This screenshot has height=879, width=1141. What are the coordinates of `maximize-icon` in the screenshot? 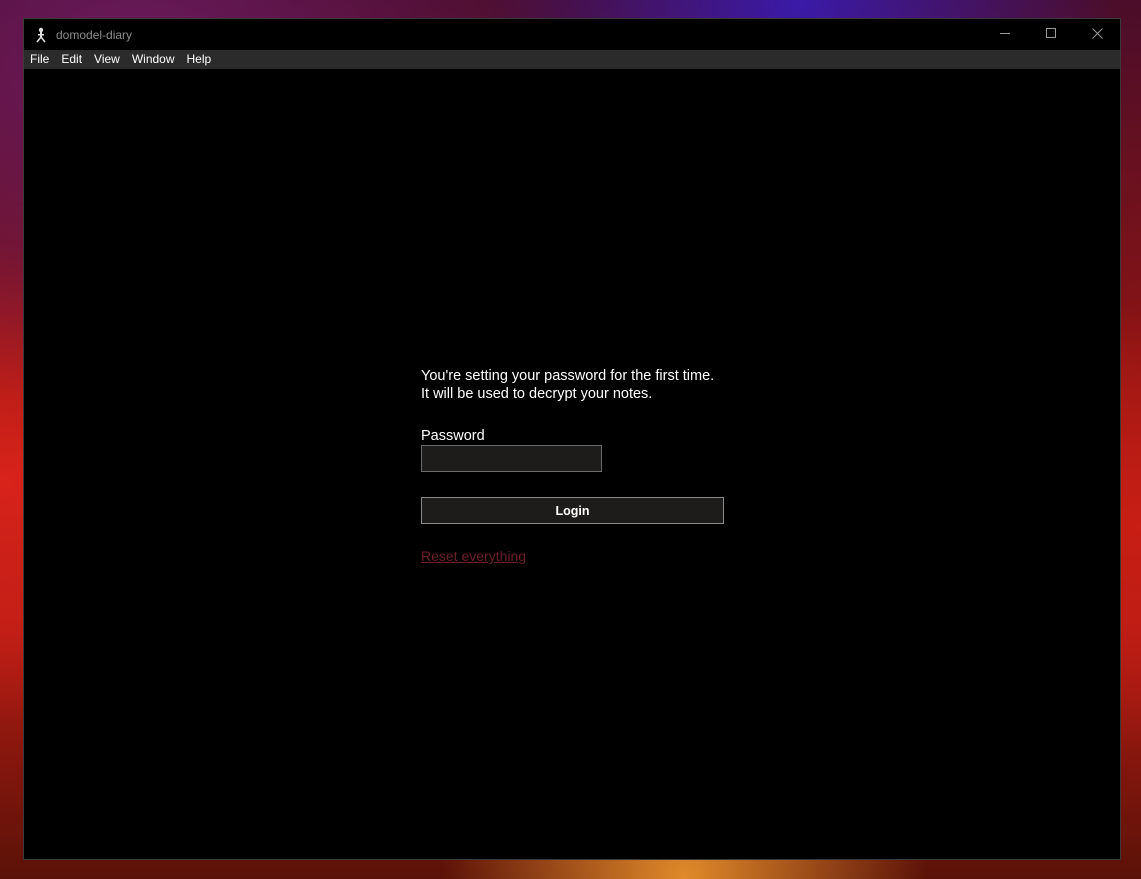 It's located at (1051, 35).